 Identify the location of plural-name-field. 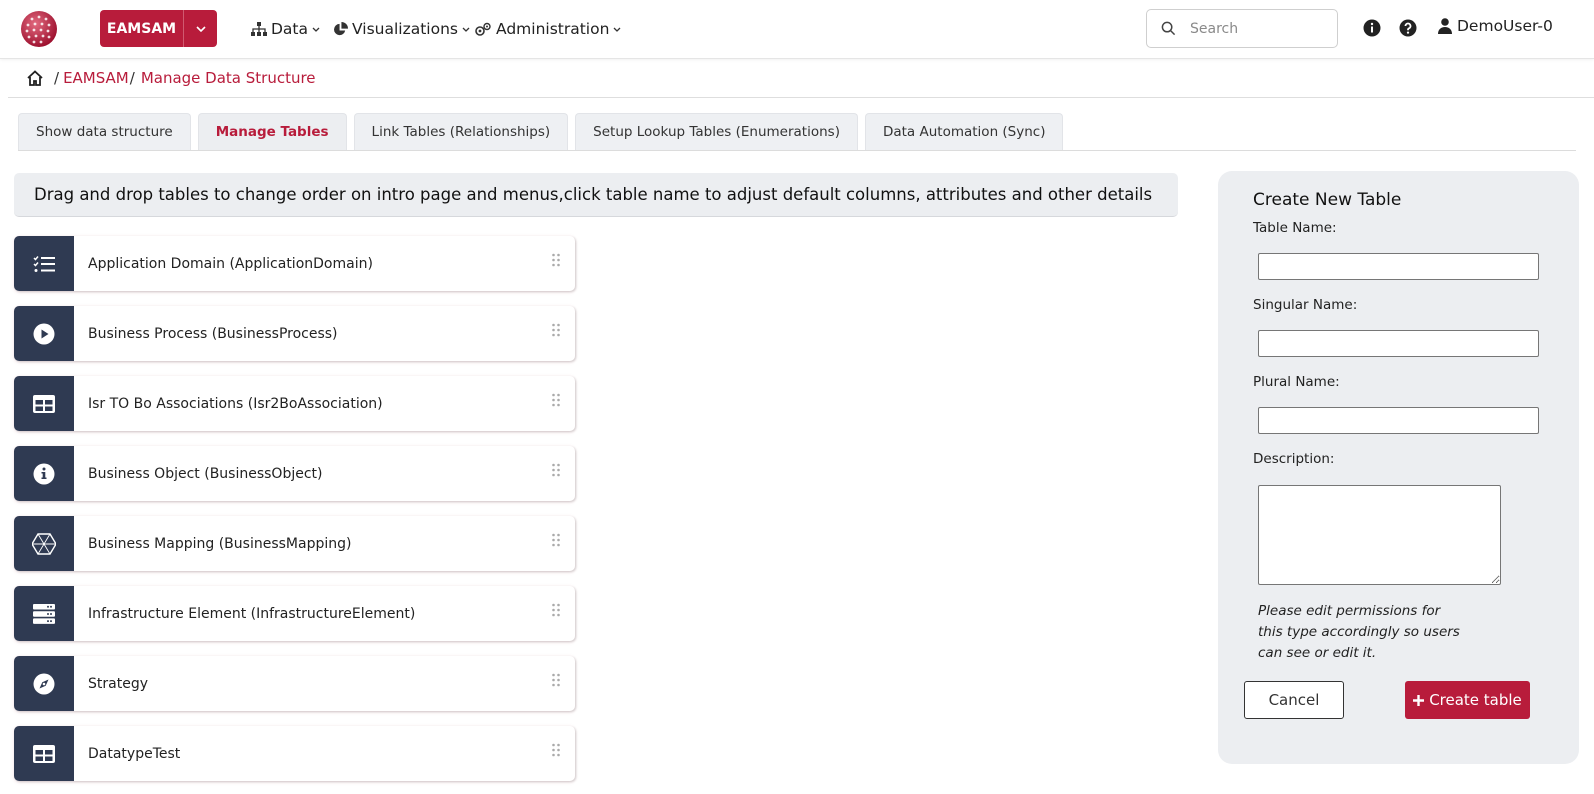
(1398, 420).